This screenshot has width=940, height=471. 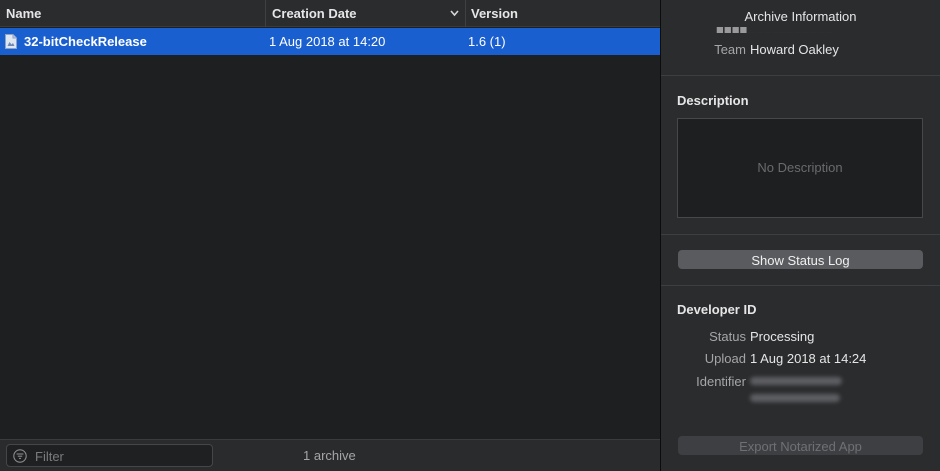 What do you see at coordinates (366, 13) in the screenshot?
I see `column-header-creation-date: Creation Date` at bounding box center [366, 13].